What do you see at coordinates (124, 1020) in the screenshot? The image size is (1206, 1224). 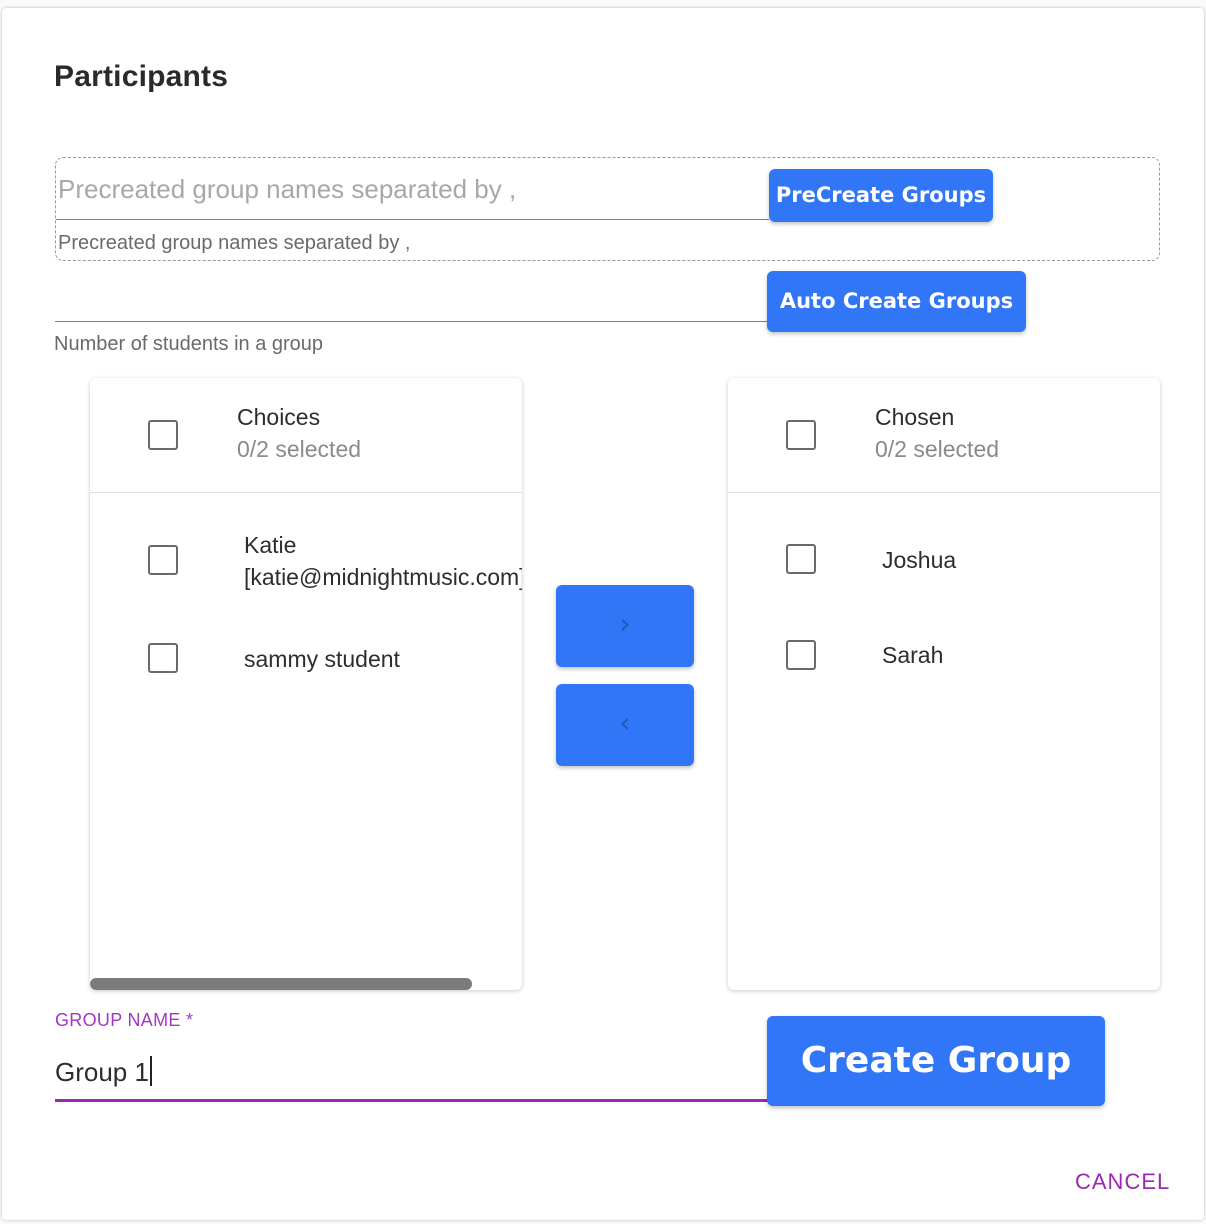 I see `group-name-label: GROUP NAME *` at bounding box center [124, 1020].